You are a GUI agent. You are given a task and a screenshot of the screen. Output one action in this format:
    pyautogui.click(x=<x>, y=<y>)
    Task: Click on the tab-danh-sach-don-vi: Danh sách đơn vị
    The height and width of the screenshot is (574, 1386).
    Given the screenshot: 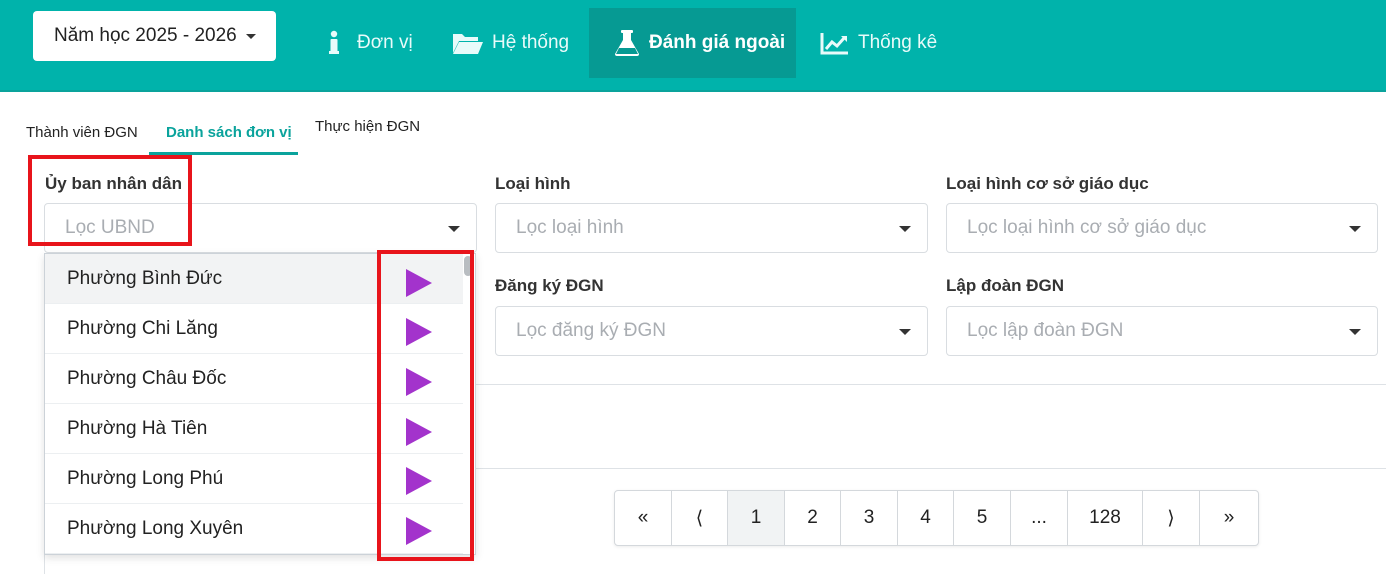 What is the action you would take?
    pyautogui.click(x=229, y=132)
    